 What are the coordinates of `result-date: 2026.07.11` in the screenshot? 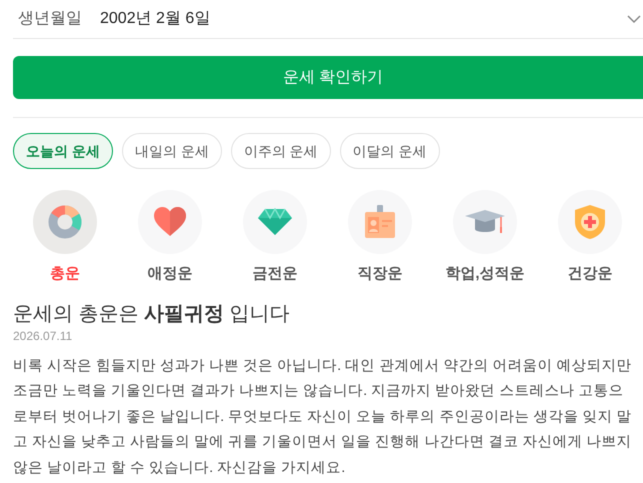 It's located at (43, 336).